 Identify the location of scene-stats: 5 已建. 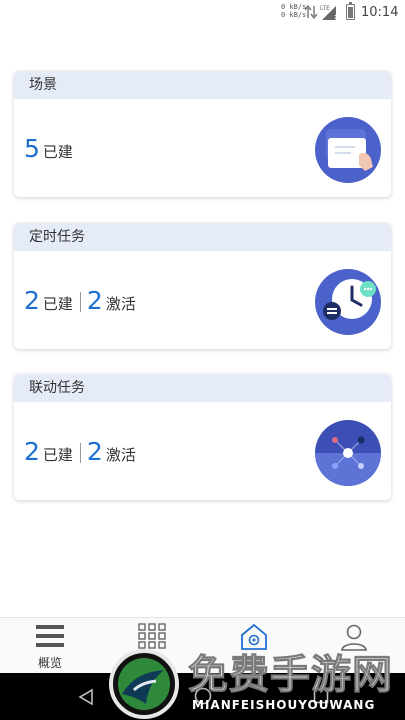
(48, 148).